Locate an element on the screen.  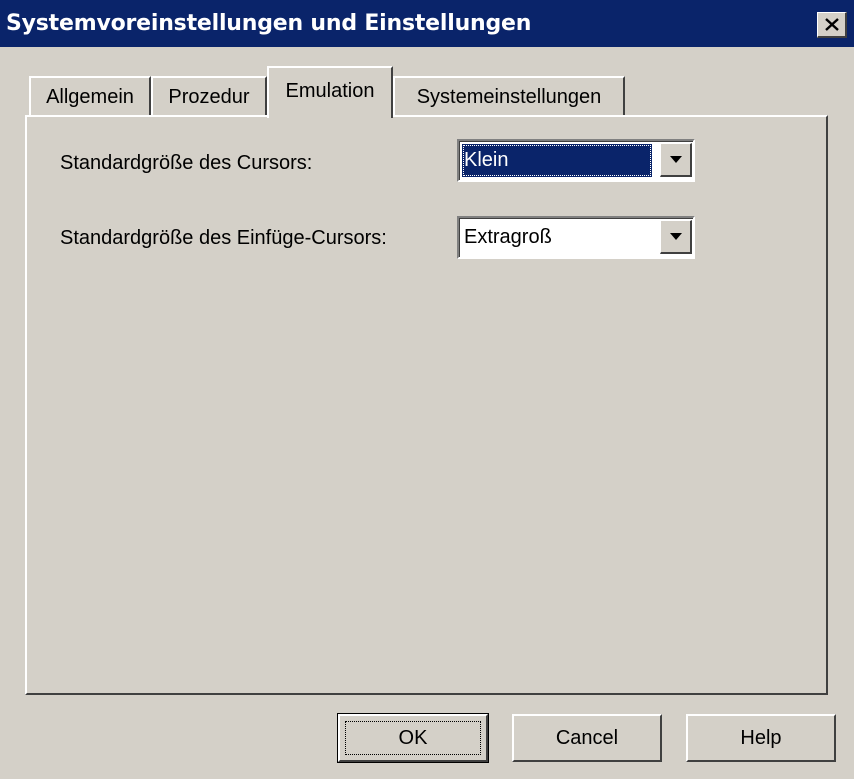
cursor-size-dropdown-button is located at coordinates (676, 160).